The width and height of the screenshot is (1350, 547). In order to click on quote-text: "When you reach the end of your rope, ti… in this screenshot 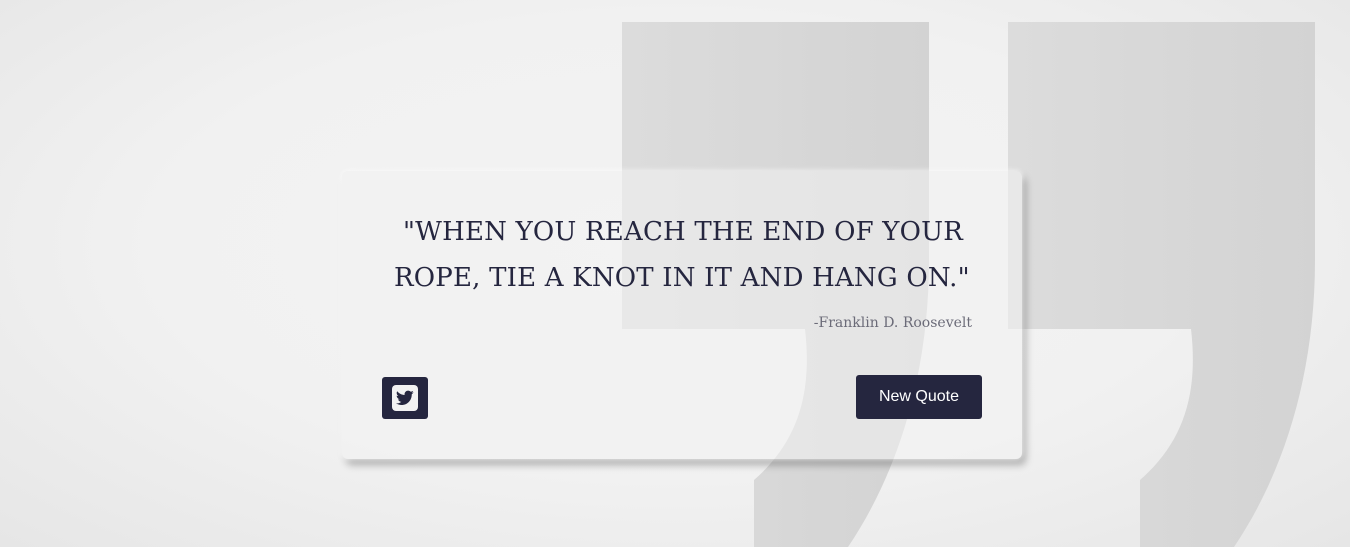, I will do `click(682, 255)`.